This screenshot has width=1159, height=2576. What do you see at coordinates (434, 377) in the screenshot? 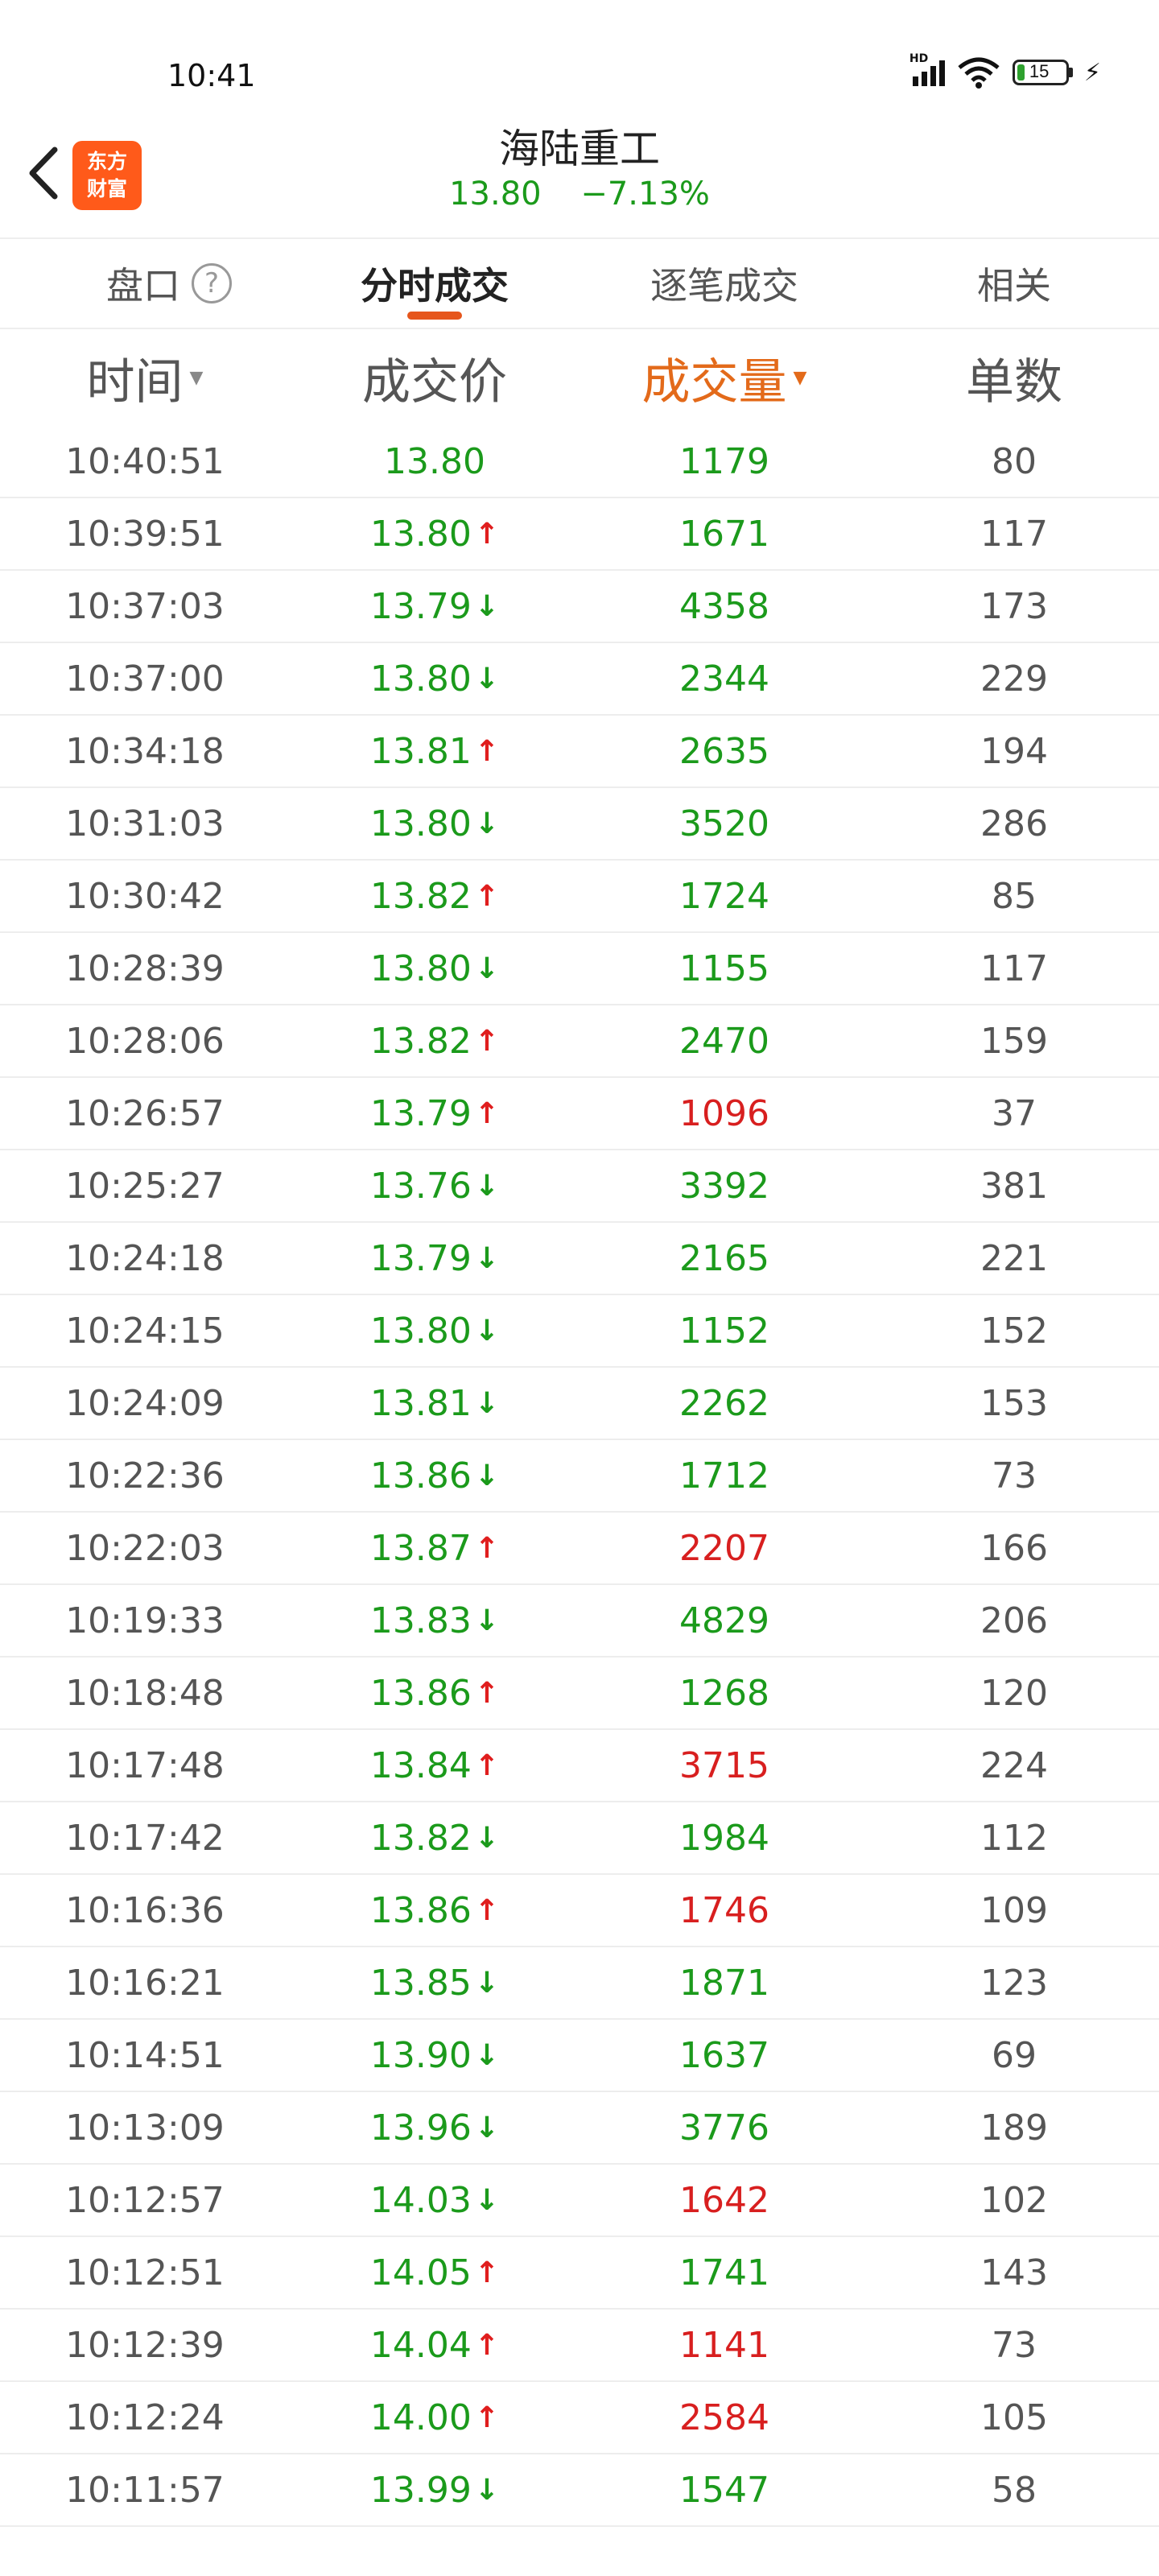
I see `column-price-header: 成交价` at bounding box center [434, 377].